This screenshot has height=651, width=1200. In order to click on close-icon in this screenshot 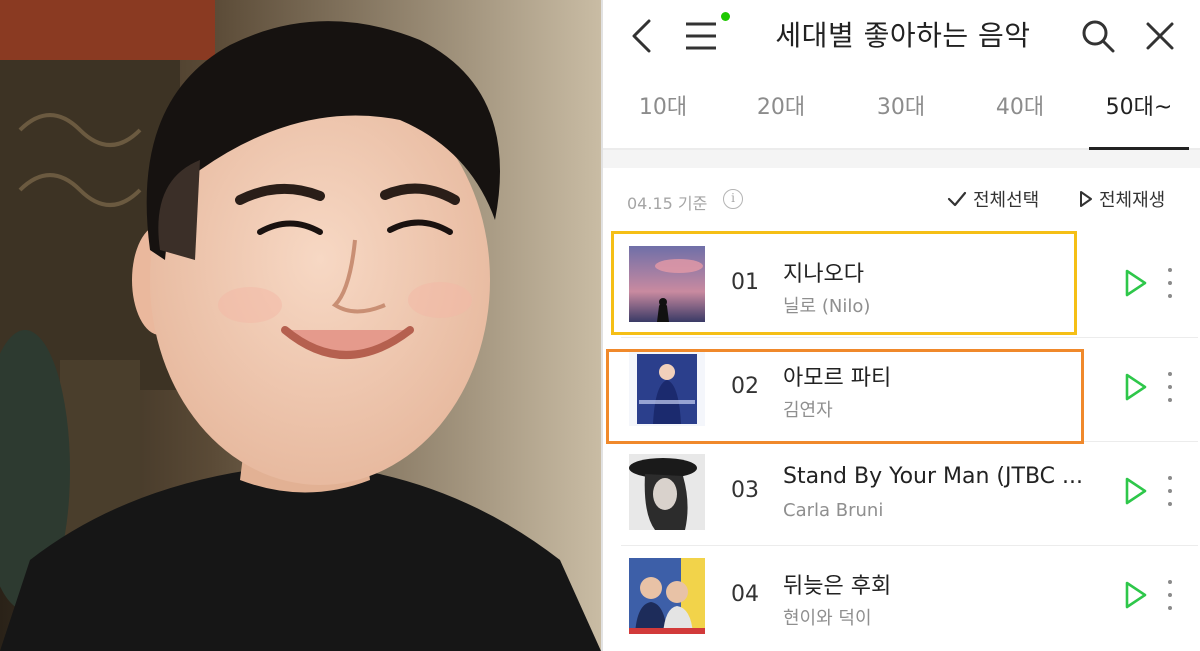, I will do `click(1160, 36)`.